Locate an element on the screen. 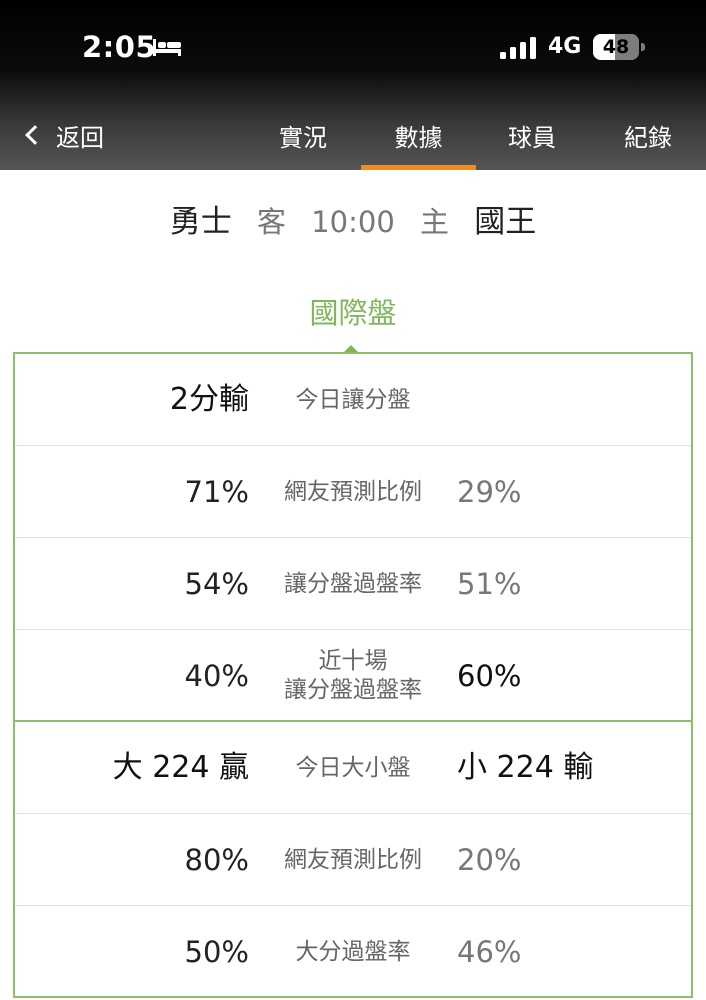 This screenshot has width=706, height=1000. signal-icon is located at coordinates (518, 48).